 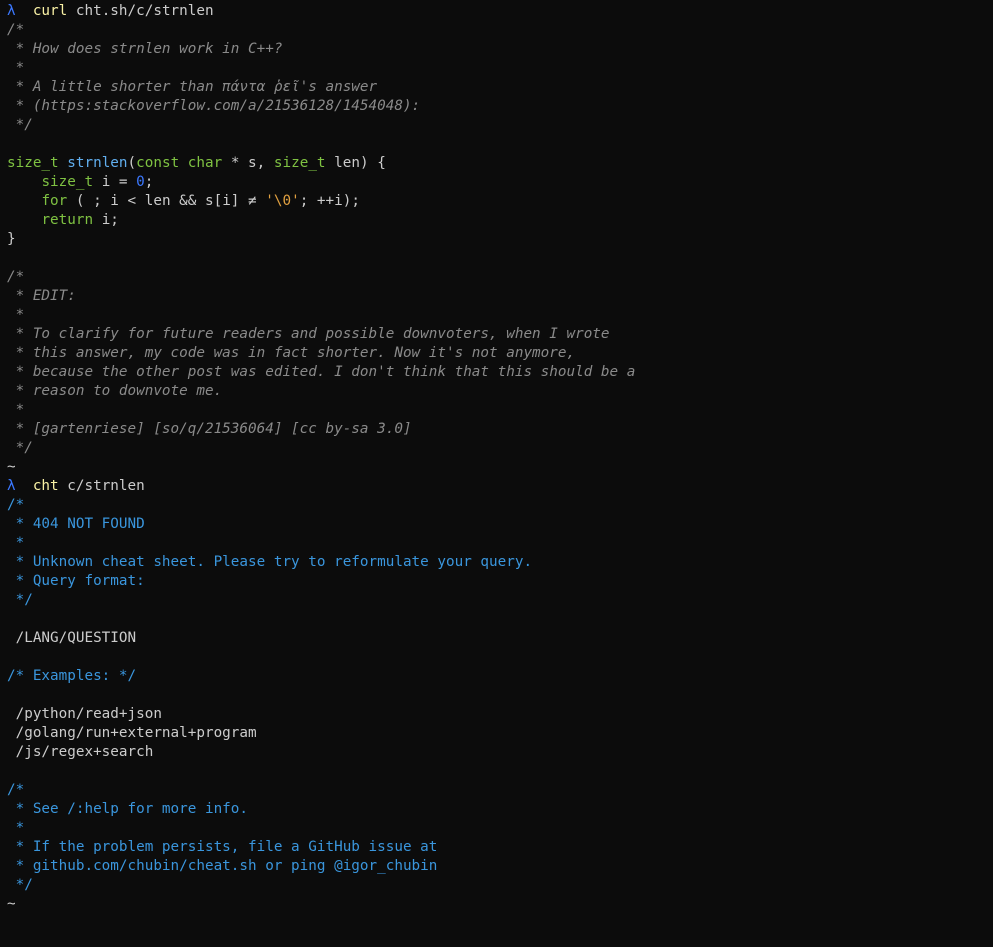 I want to click on code-line: size_t i = 0;, so click(x=500, y=182).